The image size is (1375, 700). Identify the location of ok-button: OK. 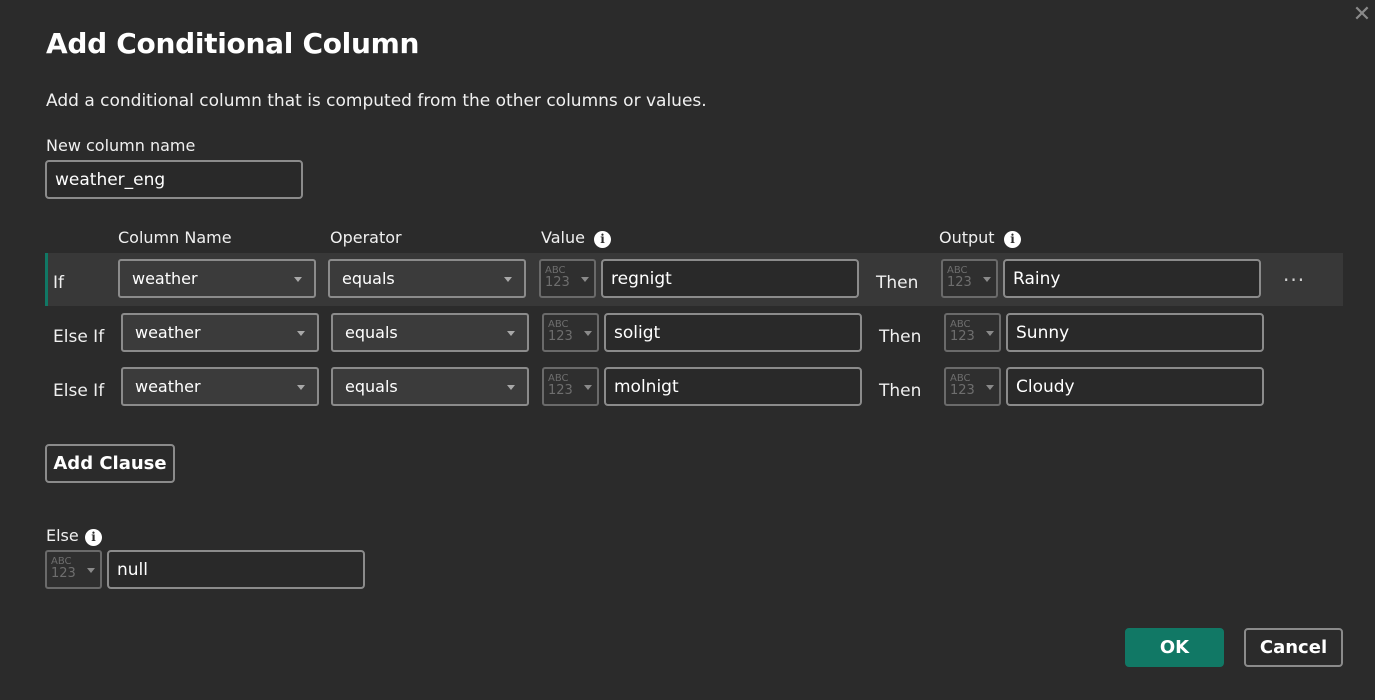
(1174, 647).